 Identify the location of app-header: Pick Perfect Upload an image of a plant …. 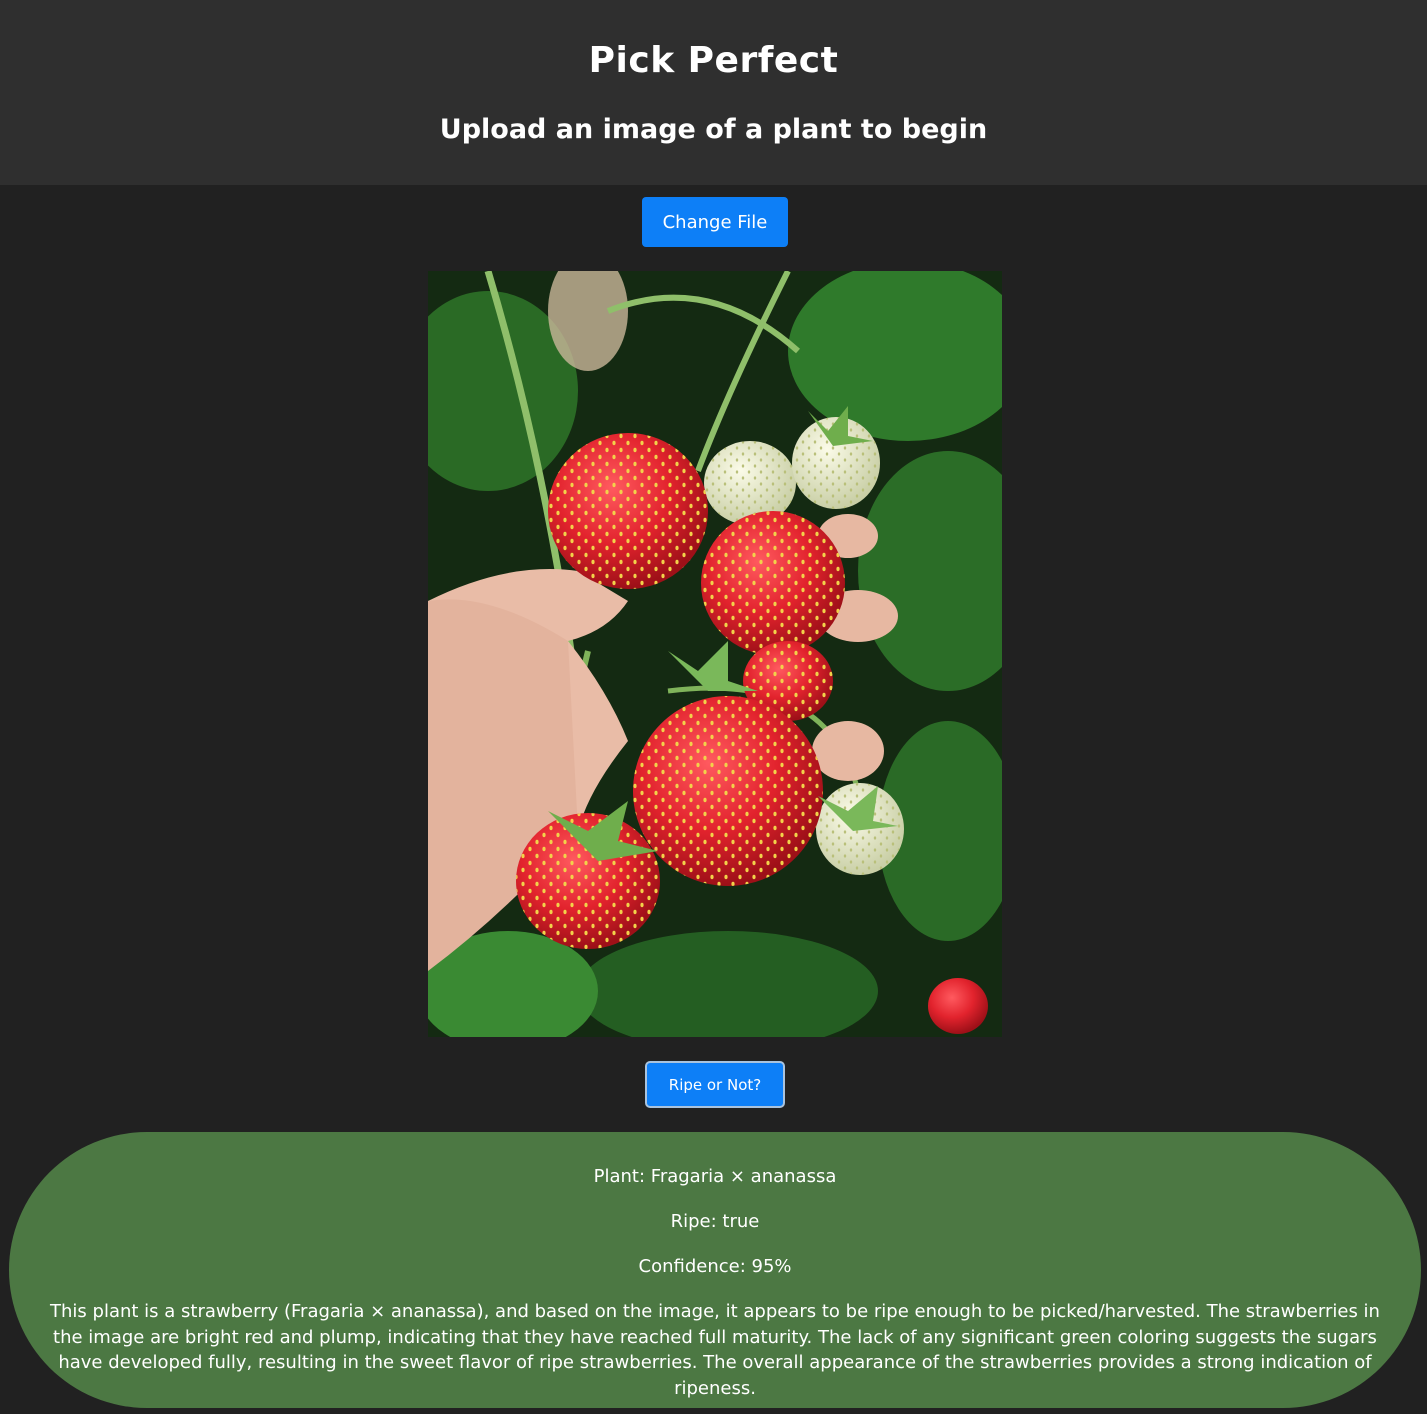
(713, 92).